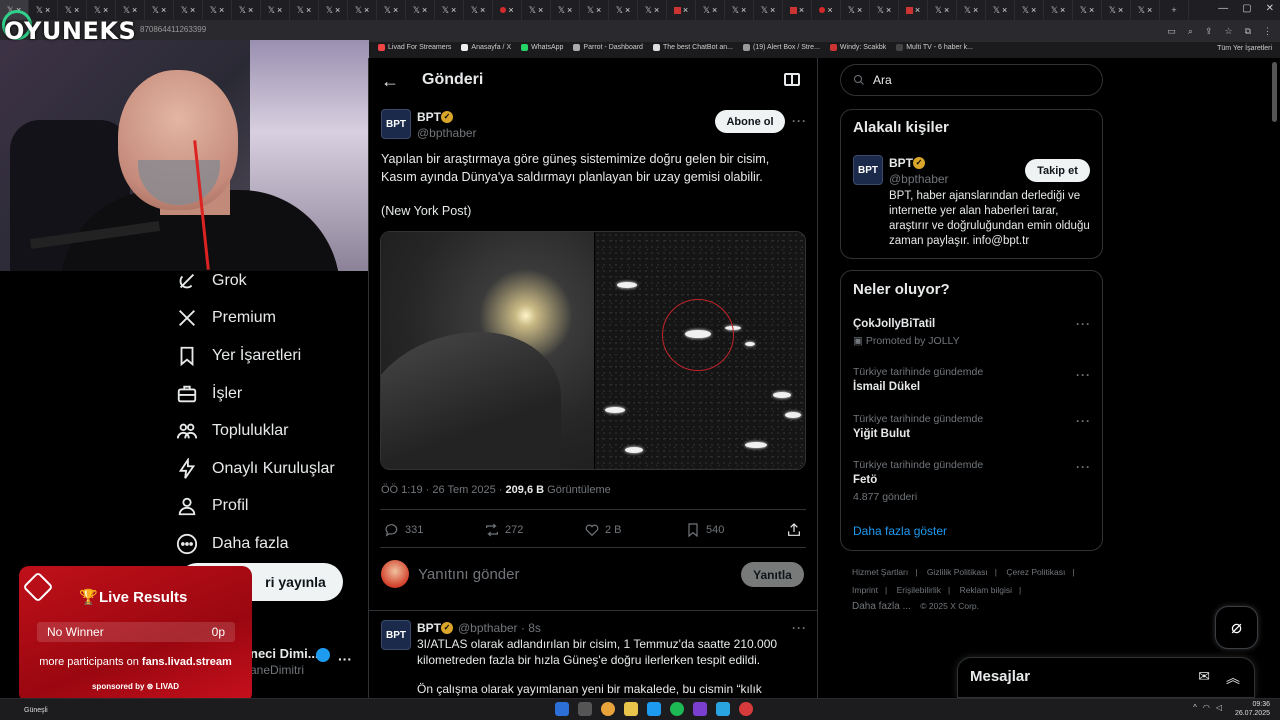 Image resolution: width=1280 pixels, height=720 pixels. What do you see at coordinates (901, 163) in the screenshot?
I see `related-name: BPT` at bounding box center [901, 163].